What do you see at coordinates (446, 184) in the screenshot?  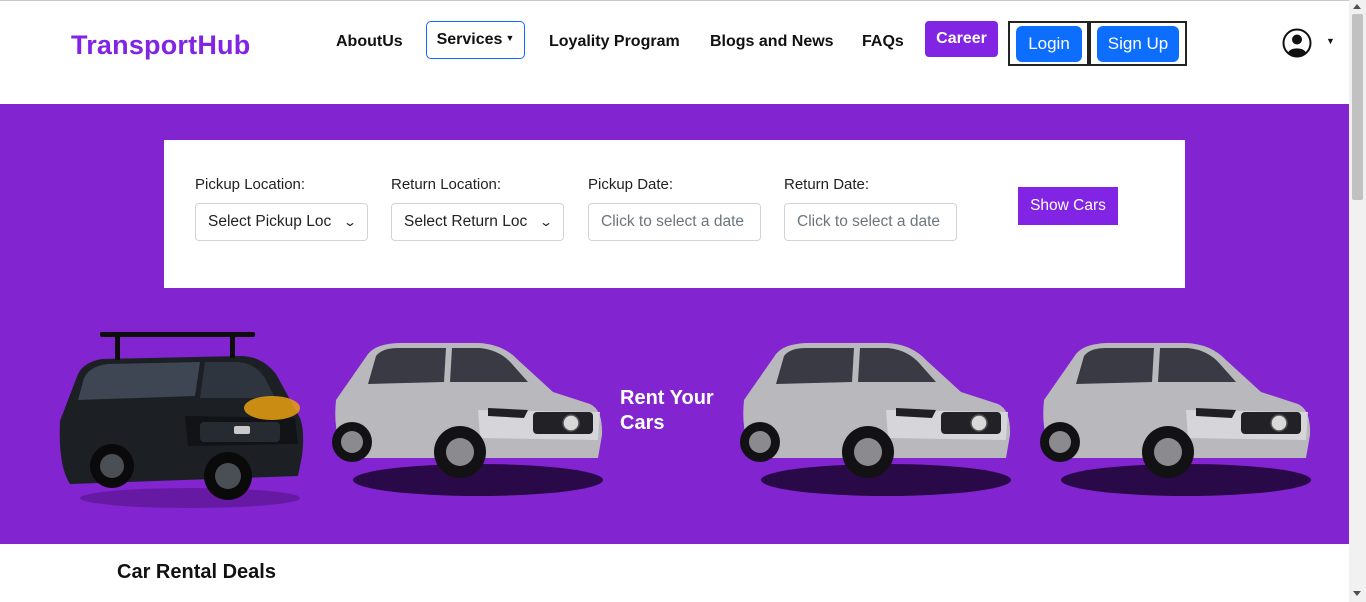 I see `return-location-label: Return Location:` at bounding box center [446, 184].